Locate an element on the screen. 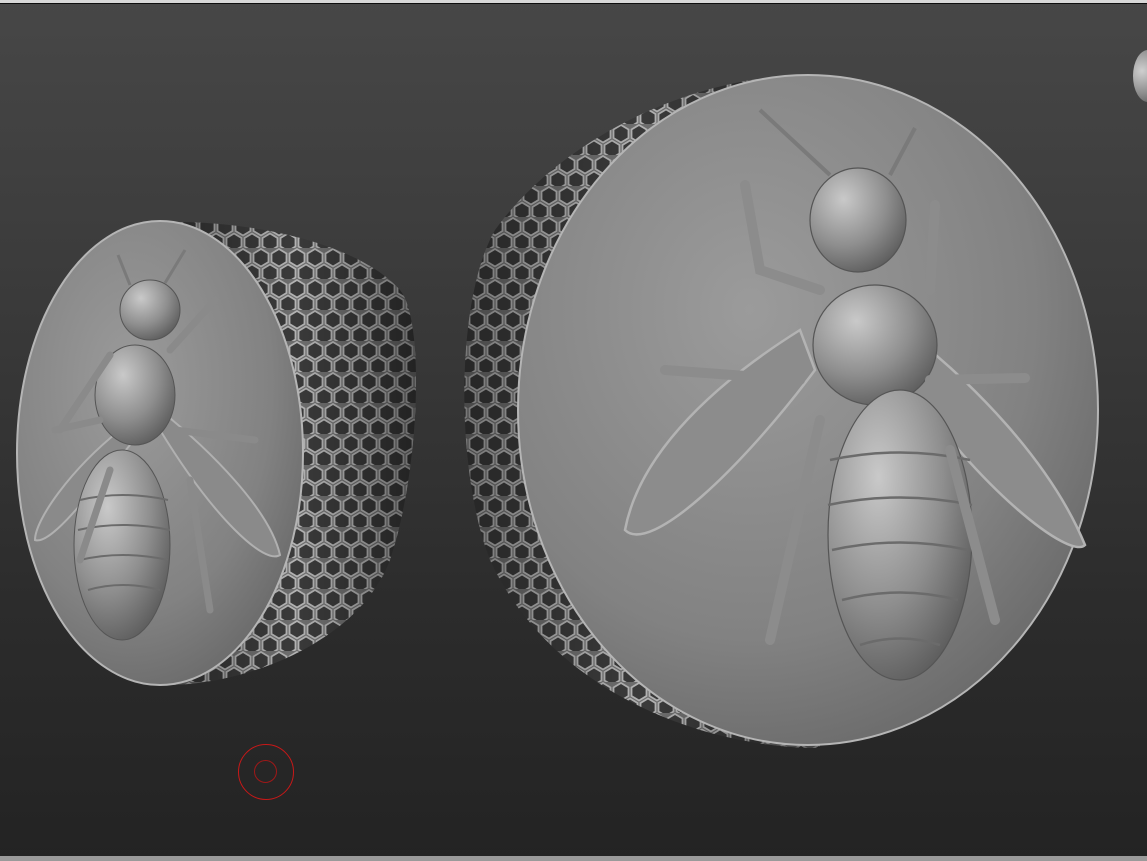 This screenshot has width=1147, height=861. brush-inner-circle is located at coordinates (265, 771).